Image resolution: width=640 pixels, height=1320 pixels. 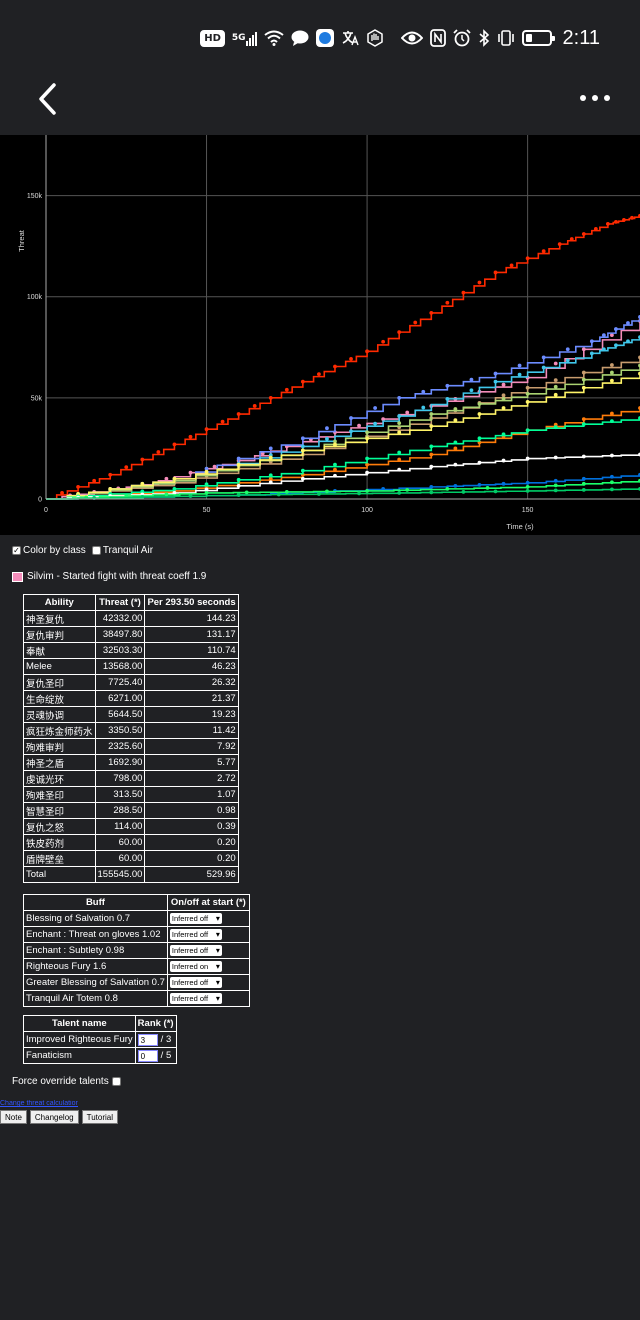 What do you see at coordinates (54, 1117) in the screenshot?
I see `changelog-button: Changelog` at bounding box center [54, 1117].